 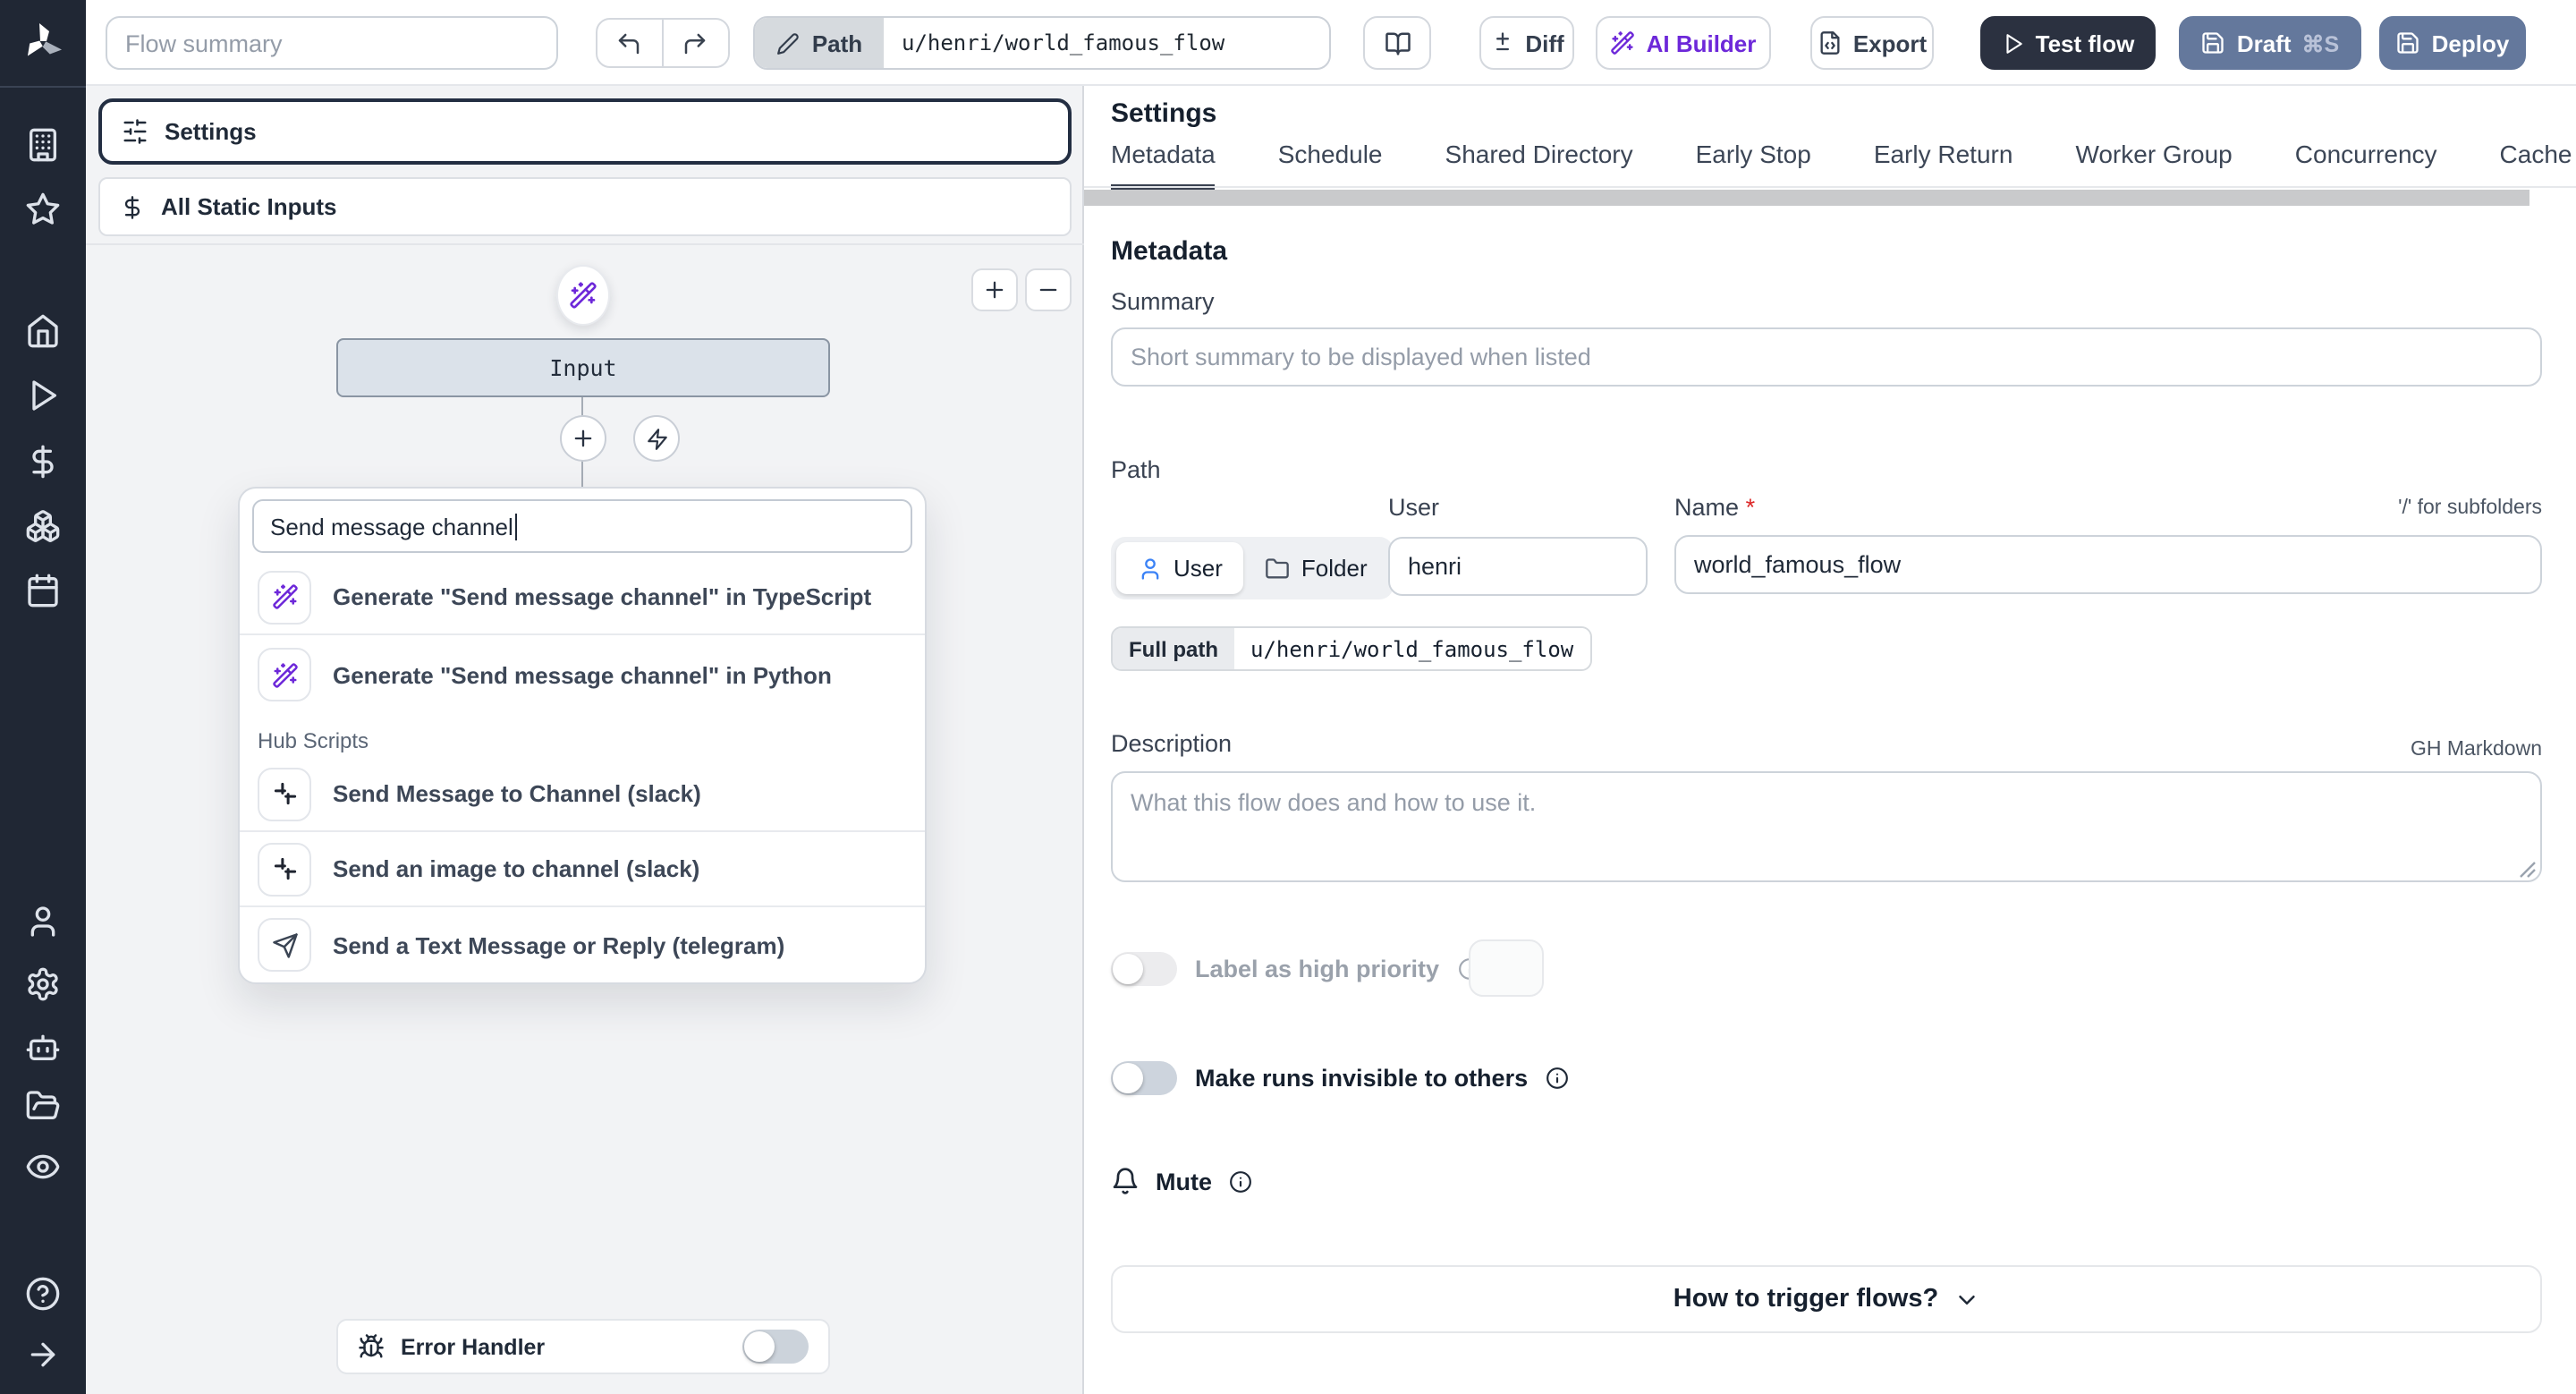 I want to click on sidebar-item-favorites, so click(x=43, y=209).